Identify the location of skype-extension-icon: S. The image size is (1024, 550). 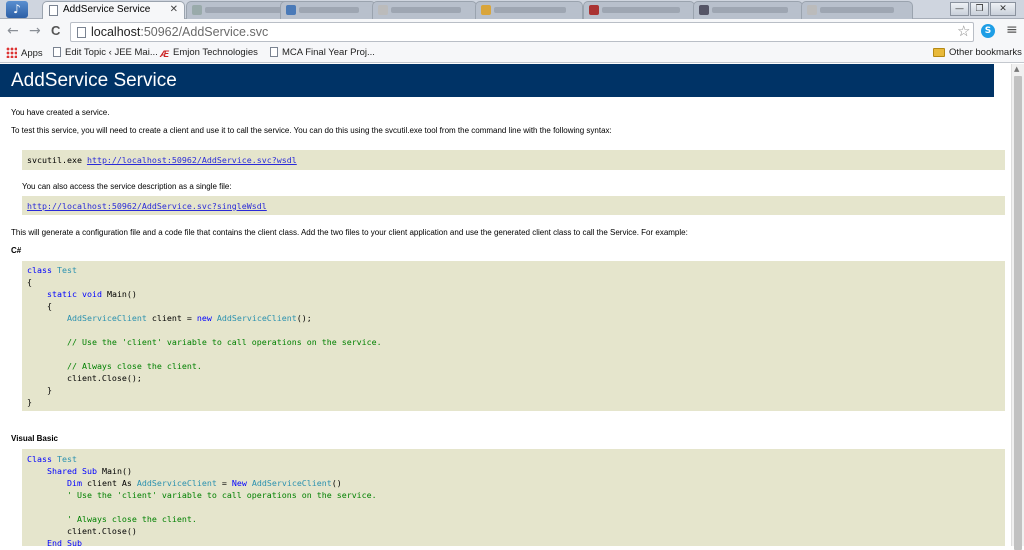
(988, 31).